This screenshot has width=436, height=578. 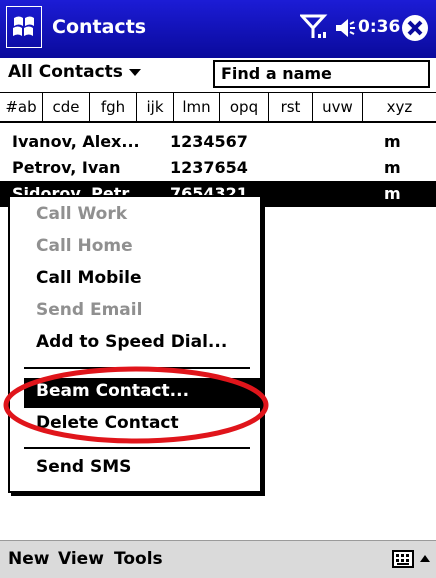 I want to click on clock: 0:36, so click(x=379, y=27).